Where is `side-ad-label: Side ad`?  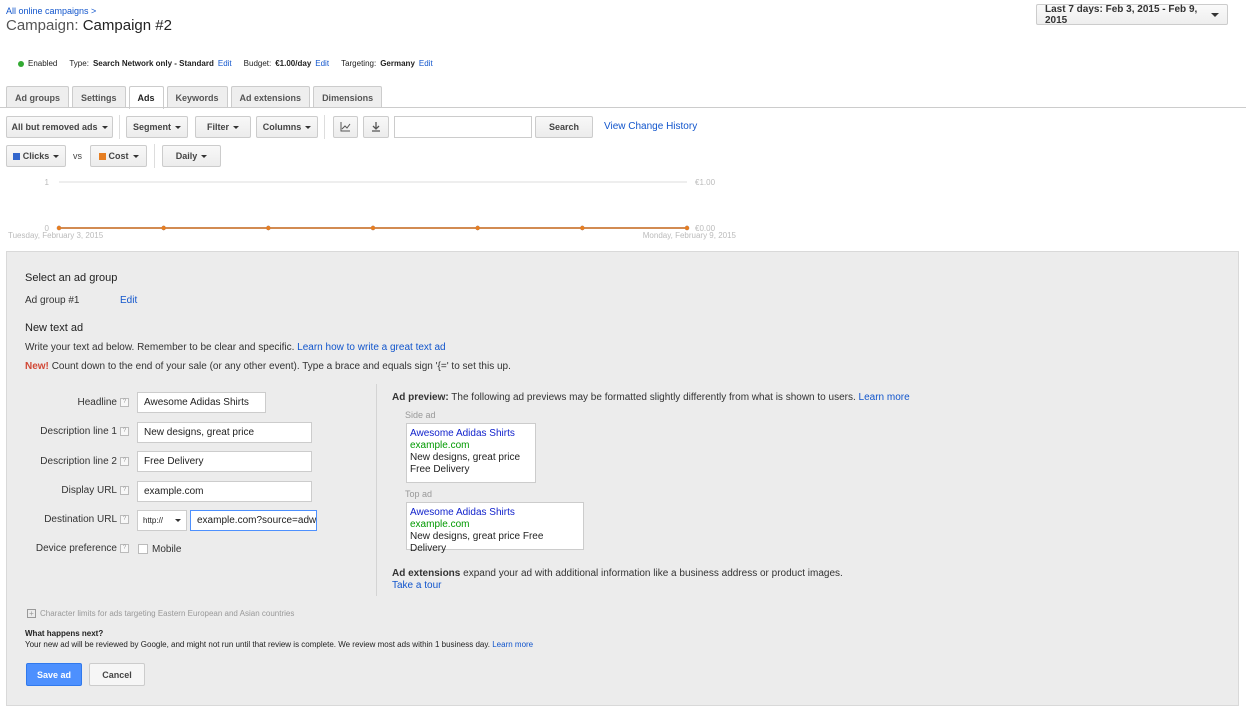
side-ad-label: Side ad is located at coordinates (420, 415).